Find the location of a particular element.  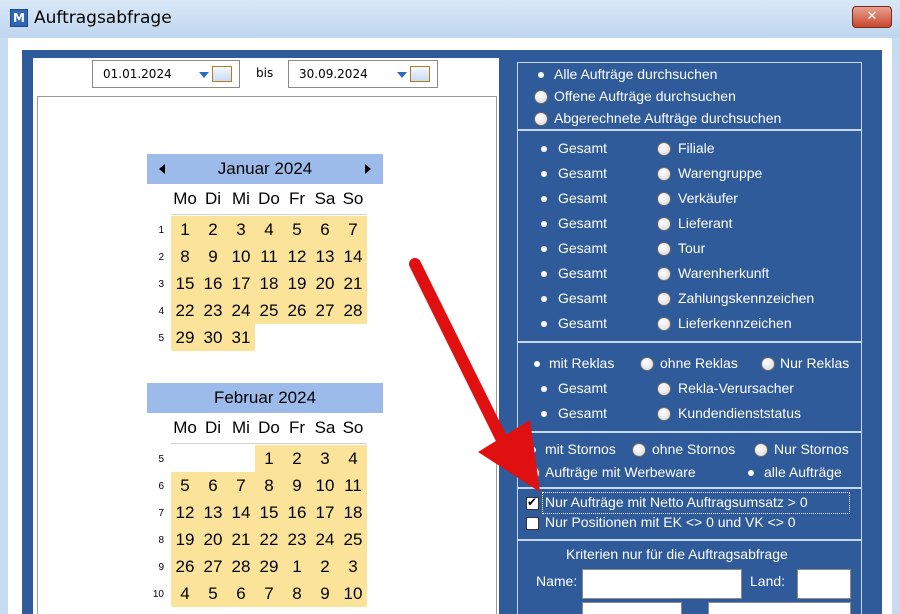

next-month-icon is located at coordinates (368, 169).